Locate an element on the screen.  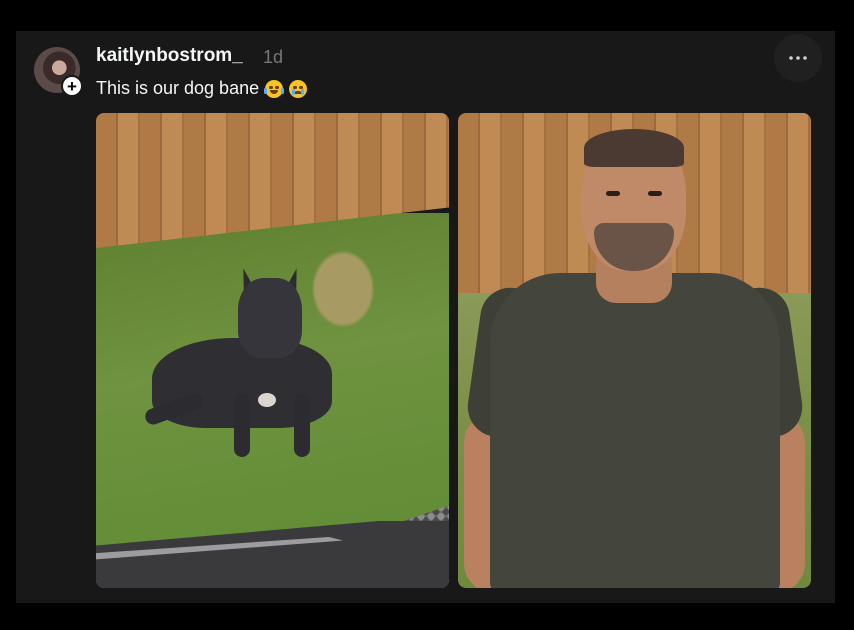
dog-head is located at coordinates (270, 318).